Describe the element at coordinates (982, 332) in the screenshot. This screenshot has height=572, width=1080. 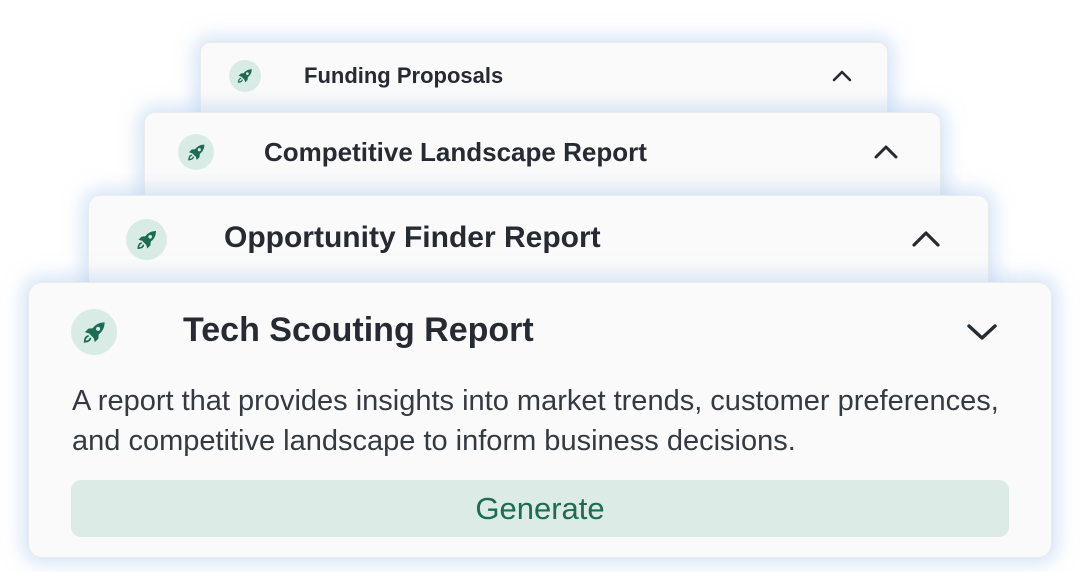
I see `chevron-down-icon` at that location.